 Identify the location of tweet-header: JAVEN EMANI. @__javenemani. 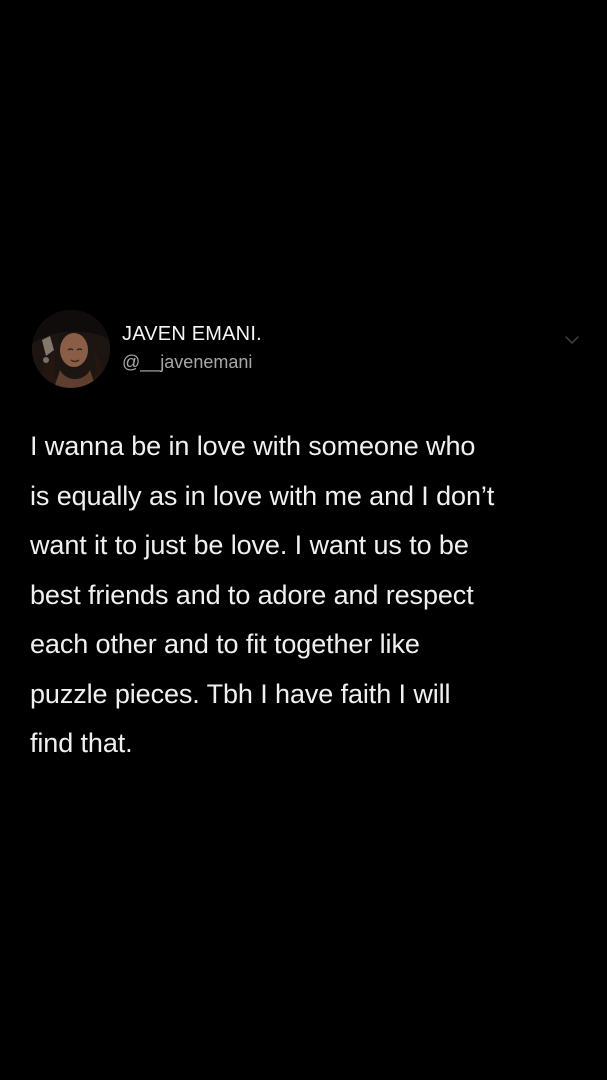
(312, 351).